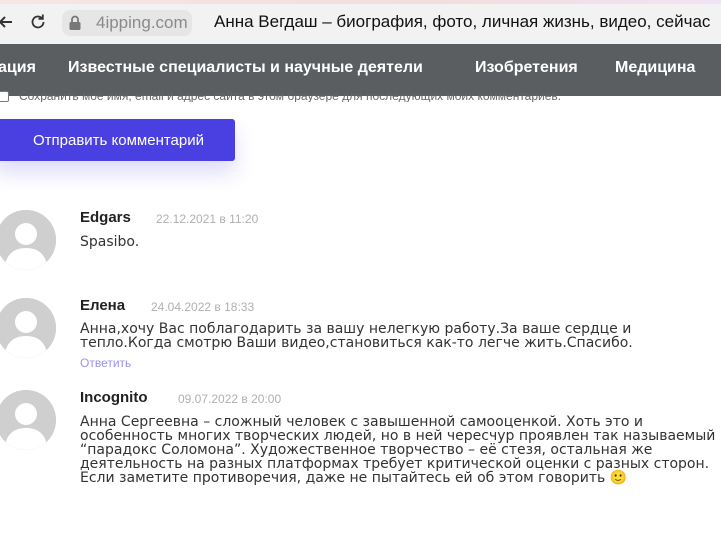 This screenshot has height=546, width=721. I want to click on toolbar-accent, so click(360, 2).